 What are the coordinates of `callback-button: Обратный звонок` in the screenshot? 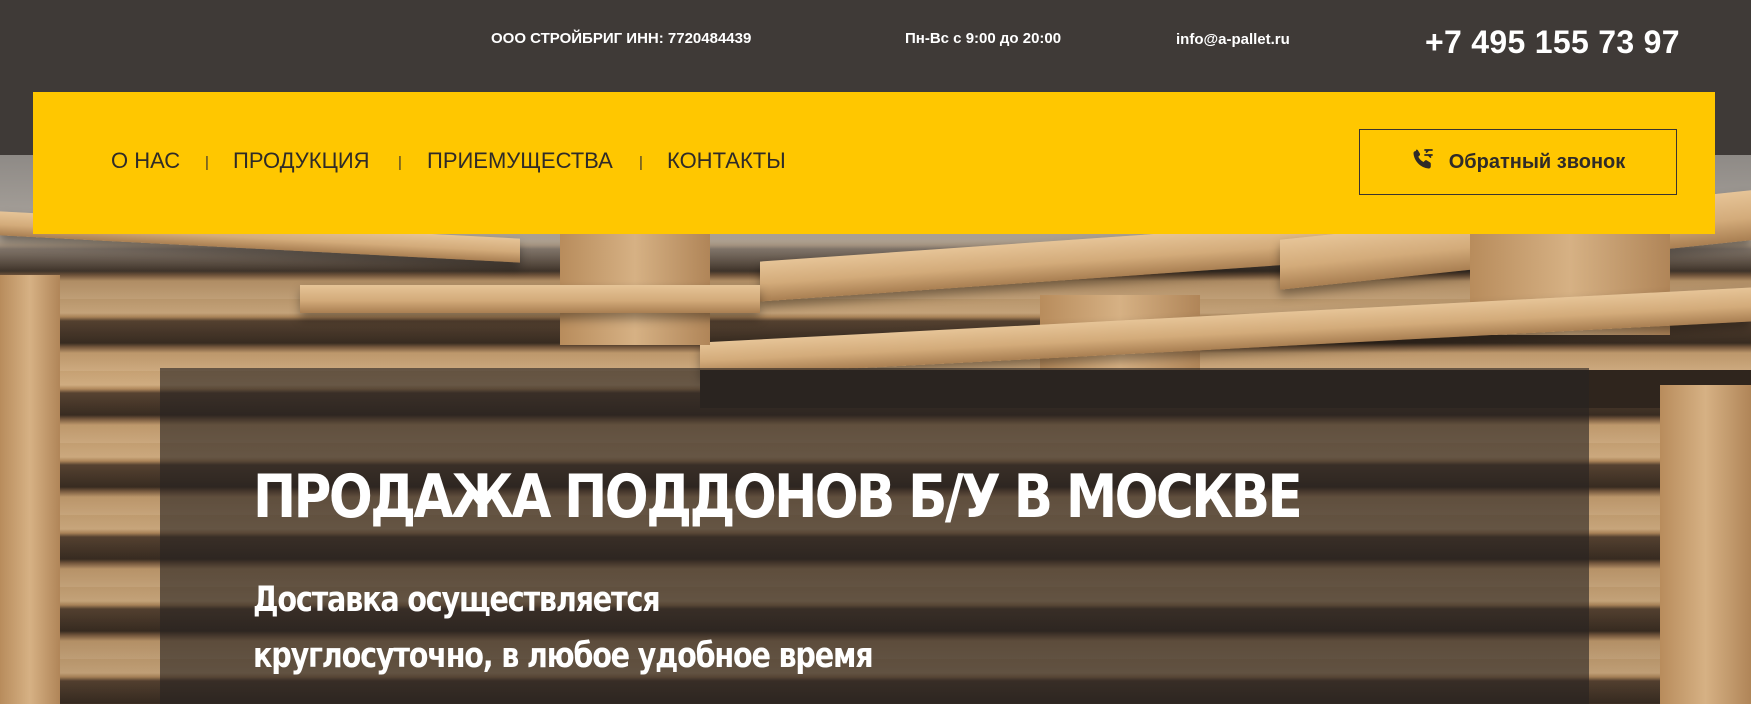 It's located at (1518, 162).